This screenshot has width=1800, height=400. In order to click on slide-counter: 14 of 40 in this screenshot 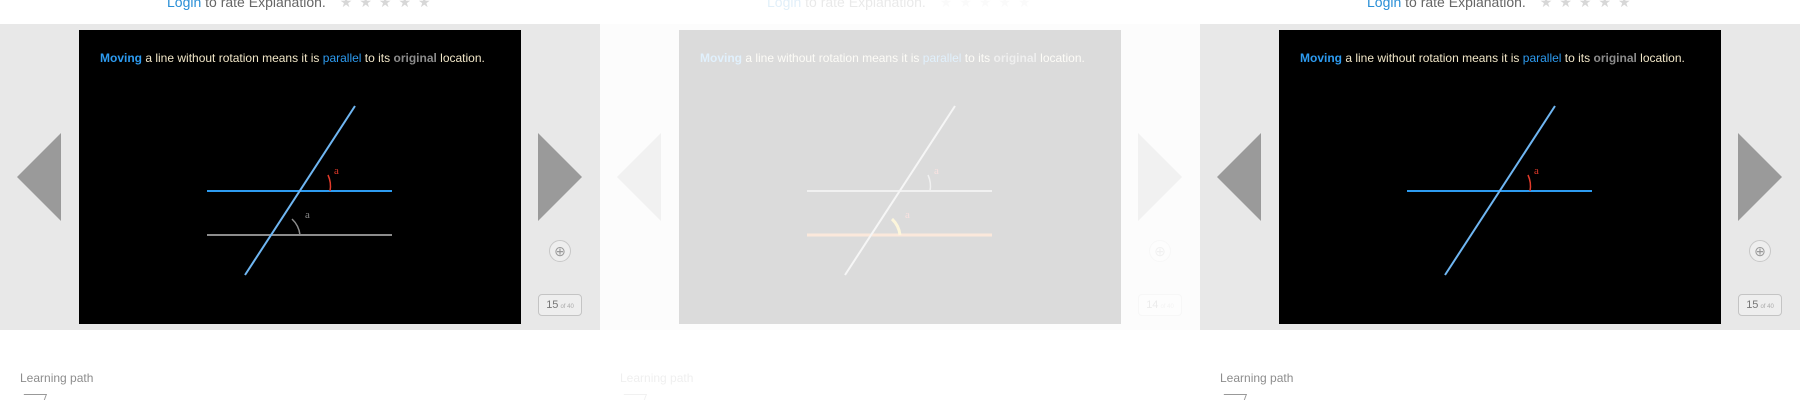, I will do `click(1160, 305)`.